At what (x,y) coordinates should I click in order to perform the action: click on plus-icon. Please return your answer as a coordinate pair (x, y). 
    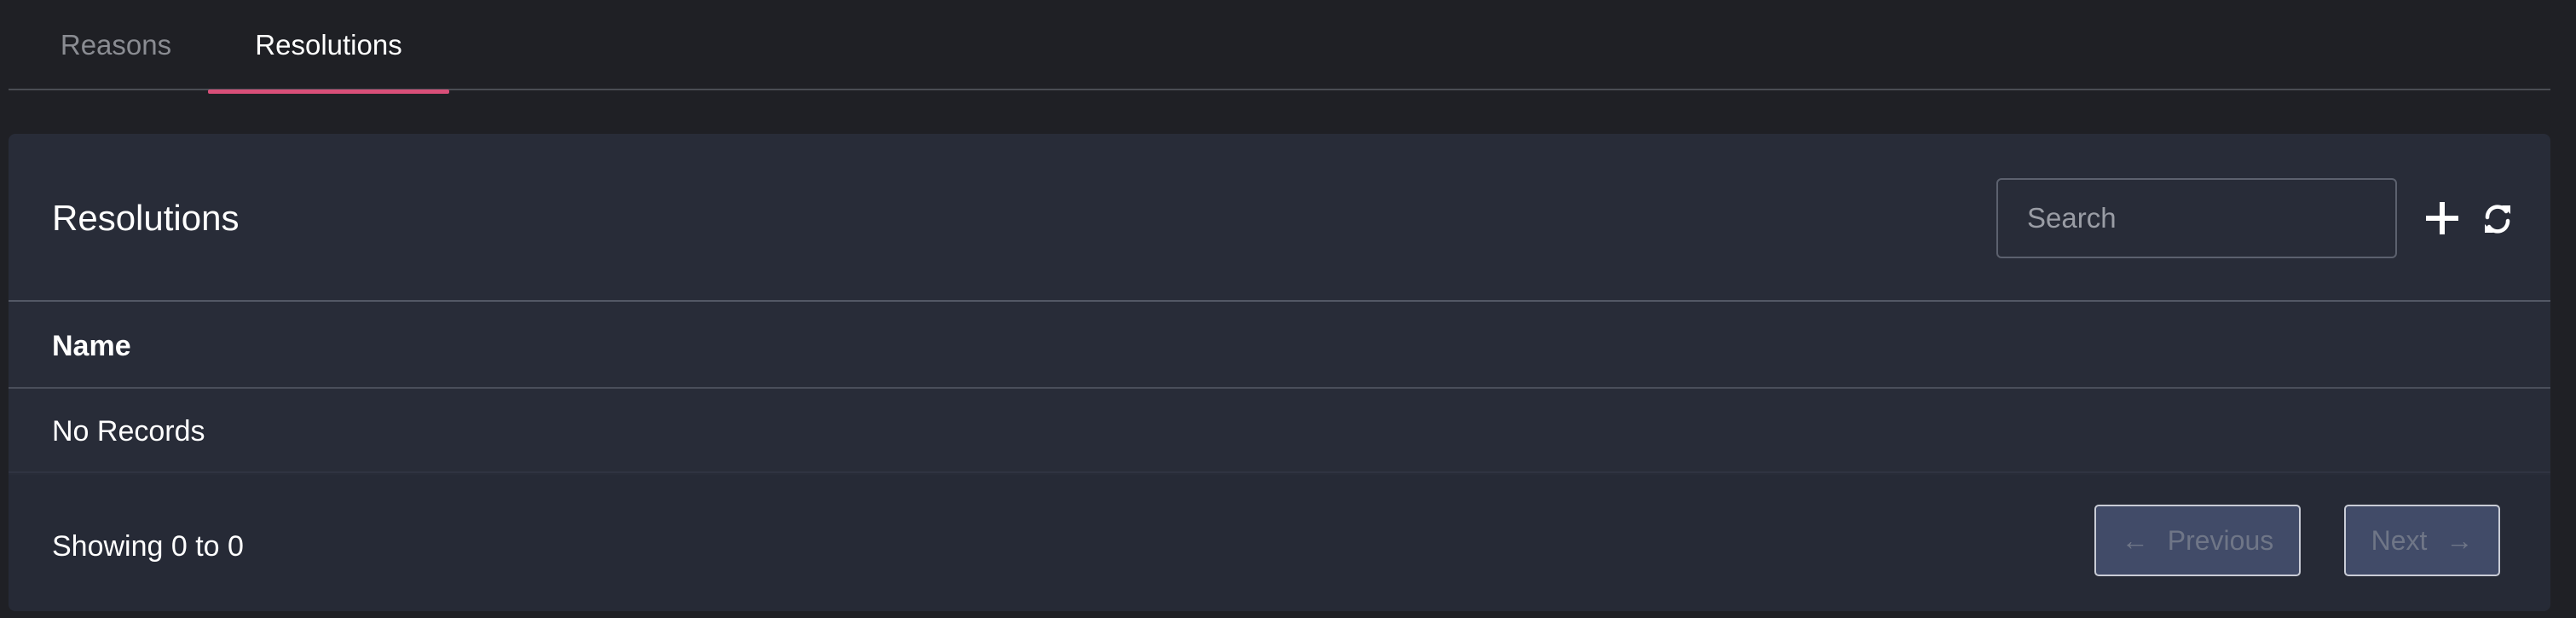
    Looking at the image, I should click on (2442, 218).